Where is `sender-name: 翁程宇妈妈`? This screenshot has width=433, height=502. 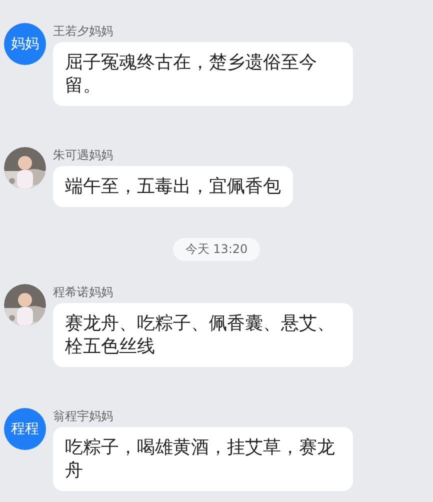
sender-name: 翁程宇妈妈 is located at coordinates (83, 416).